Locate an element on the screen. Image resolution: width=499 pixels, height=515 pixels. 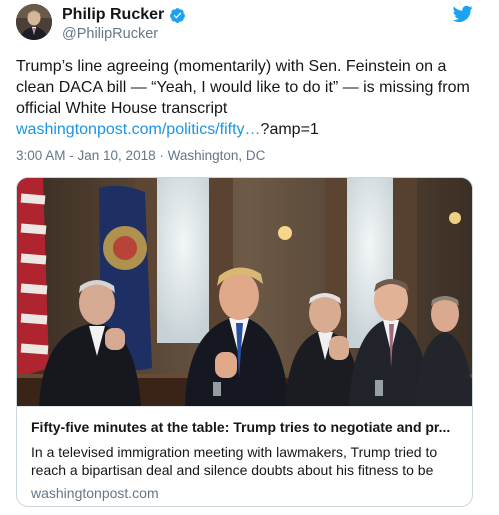
avatar-photo is located at coordinates (34, 22).